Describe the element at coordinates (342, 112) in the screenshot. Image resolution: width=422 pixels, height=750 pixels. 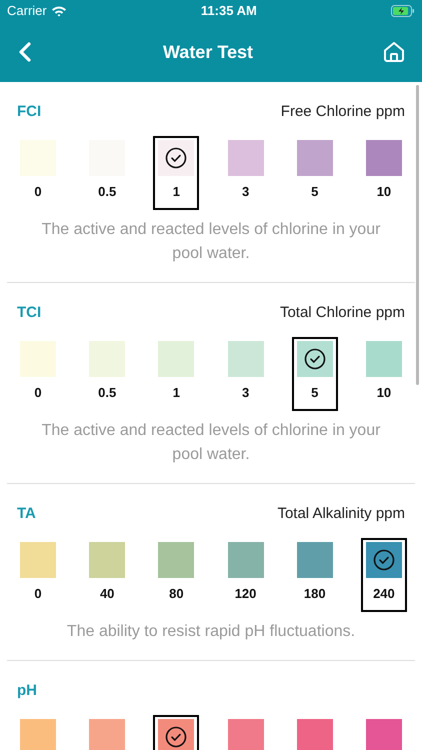
I see `test-title: Free Chlorine ppm` at that location.